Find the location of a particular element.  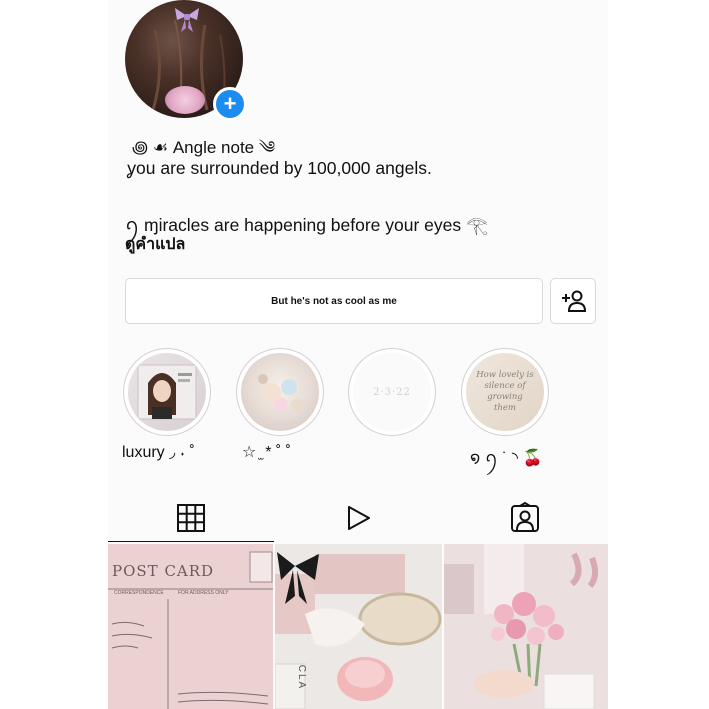

avatar-container: + is located at coordinates (186, 60).